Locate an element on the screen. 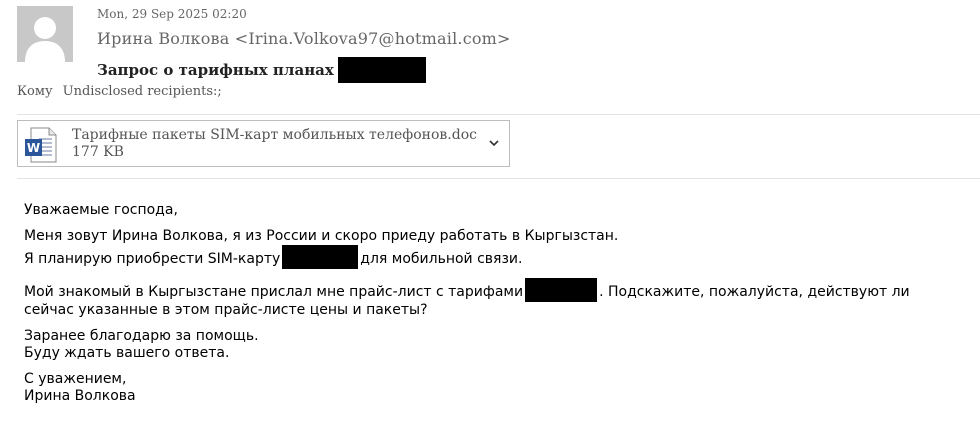 The height and width of the screenshot is (431, 980). to-value: Undisclosed recipients:; is located at coordinates (142, 91).